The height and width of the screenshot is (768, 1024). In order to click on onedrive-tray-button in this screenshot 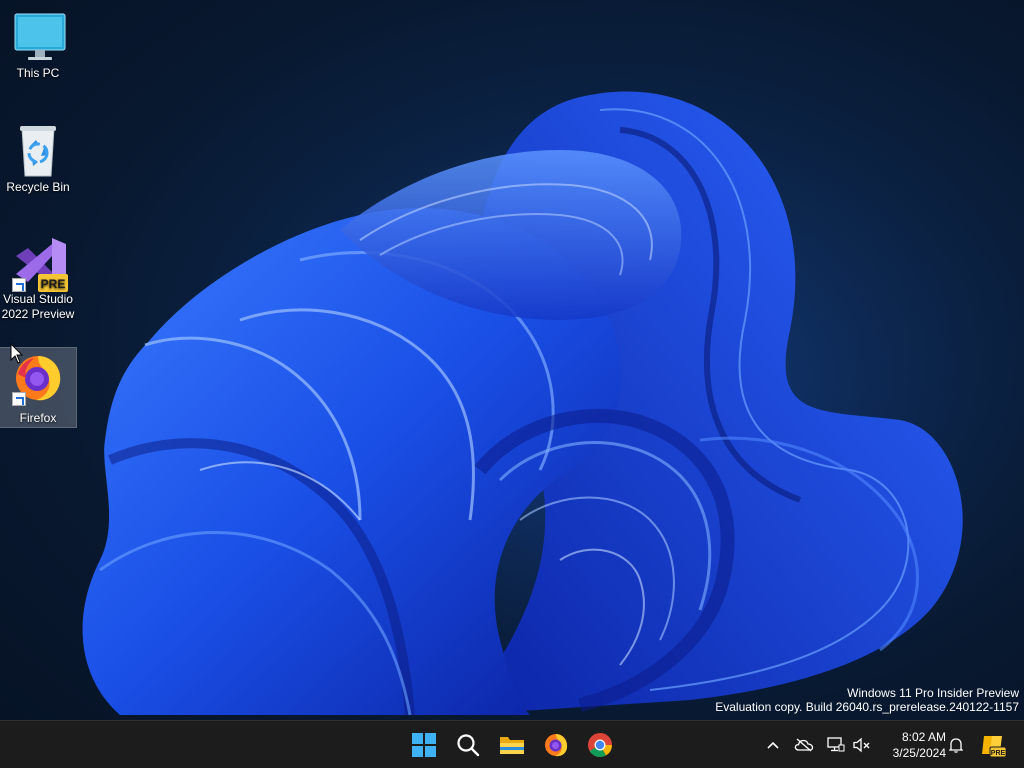, I will do `click(804, 745)`.